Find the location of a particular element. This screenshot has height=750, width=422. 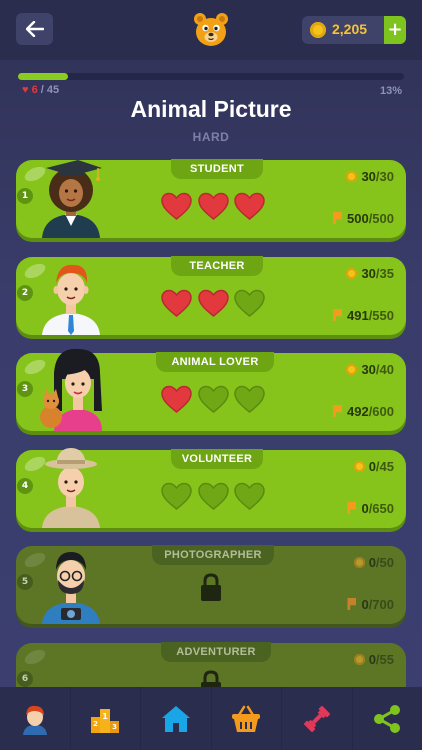

level-title: ADVENTURER is located at coordinates (216, 652).